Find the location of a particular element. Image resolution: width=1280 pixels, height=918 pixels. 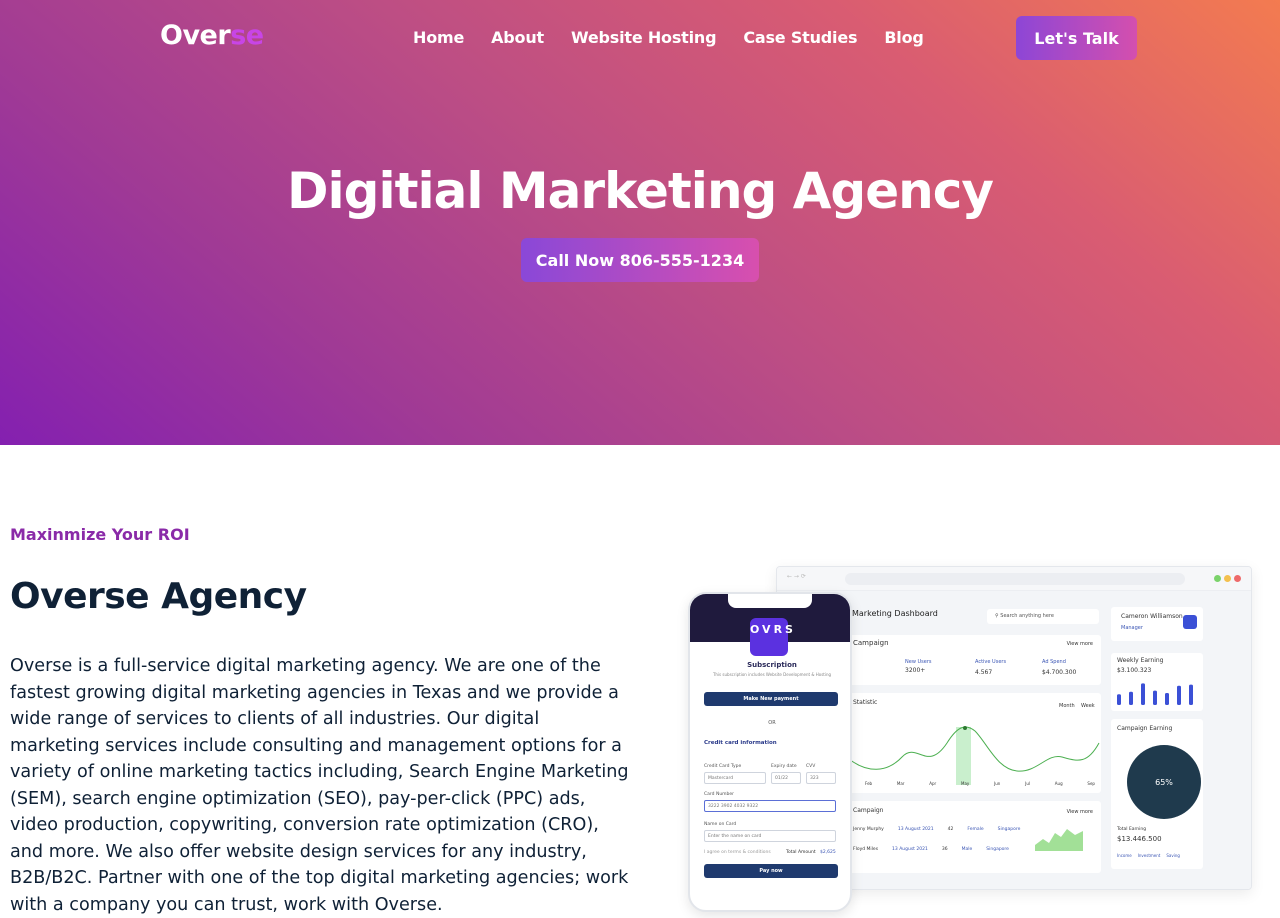

nav-case-studies: Case Studies is located at coordinates (800, 37).